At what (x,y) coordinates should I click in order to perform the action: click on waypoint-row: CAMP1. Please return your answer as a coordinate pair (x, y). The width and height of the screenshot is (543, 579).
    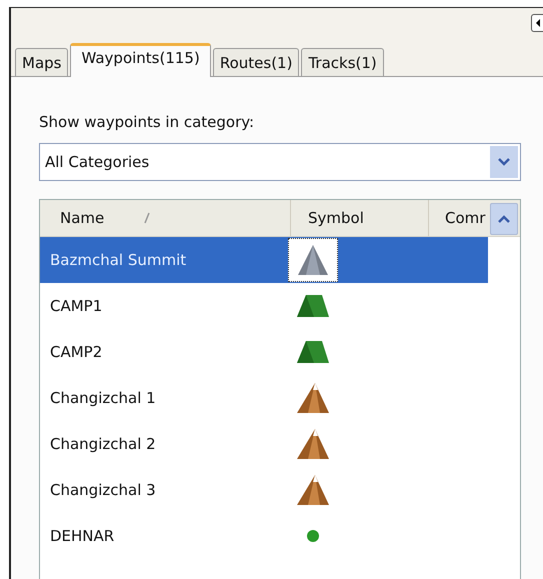
    Looking at the image, I should click on (264, 306).